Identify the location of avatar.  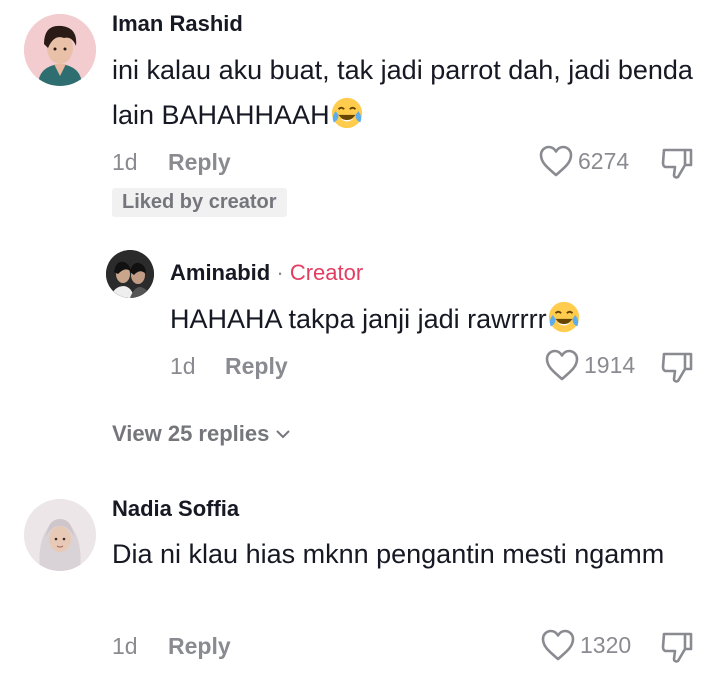
(60, 535).